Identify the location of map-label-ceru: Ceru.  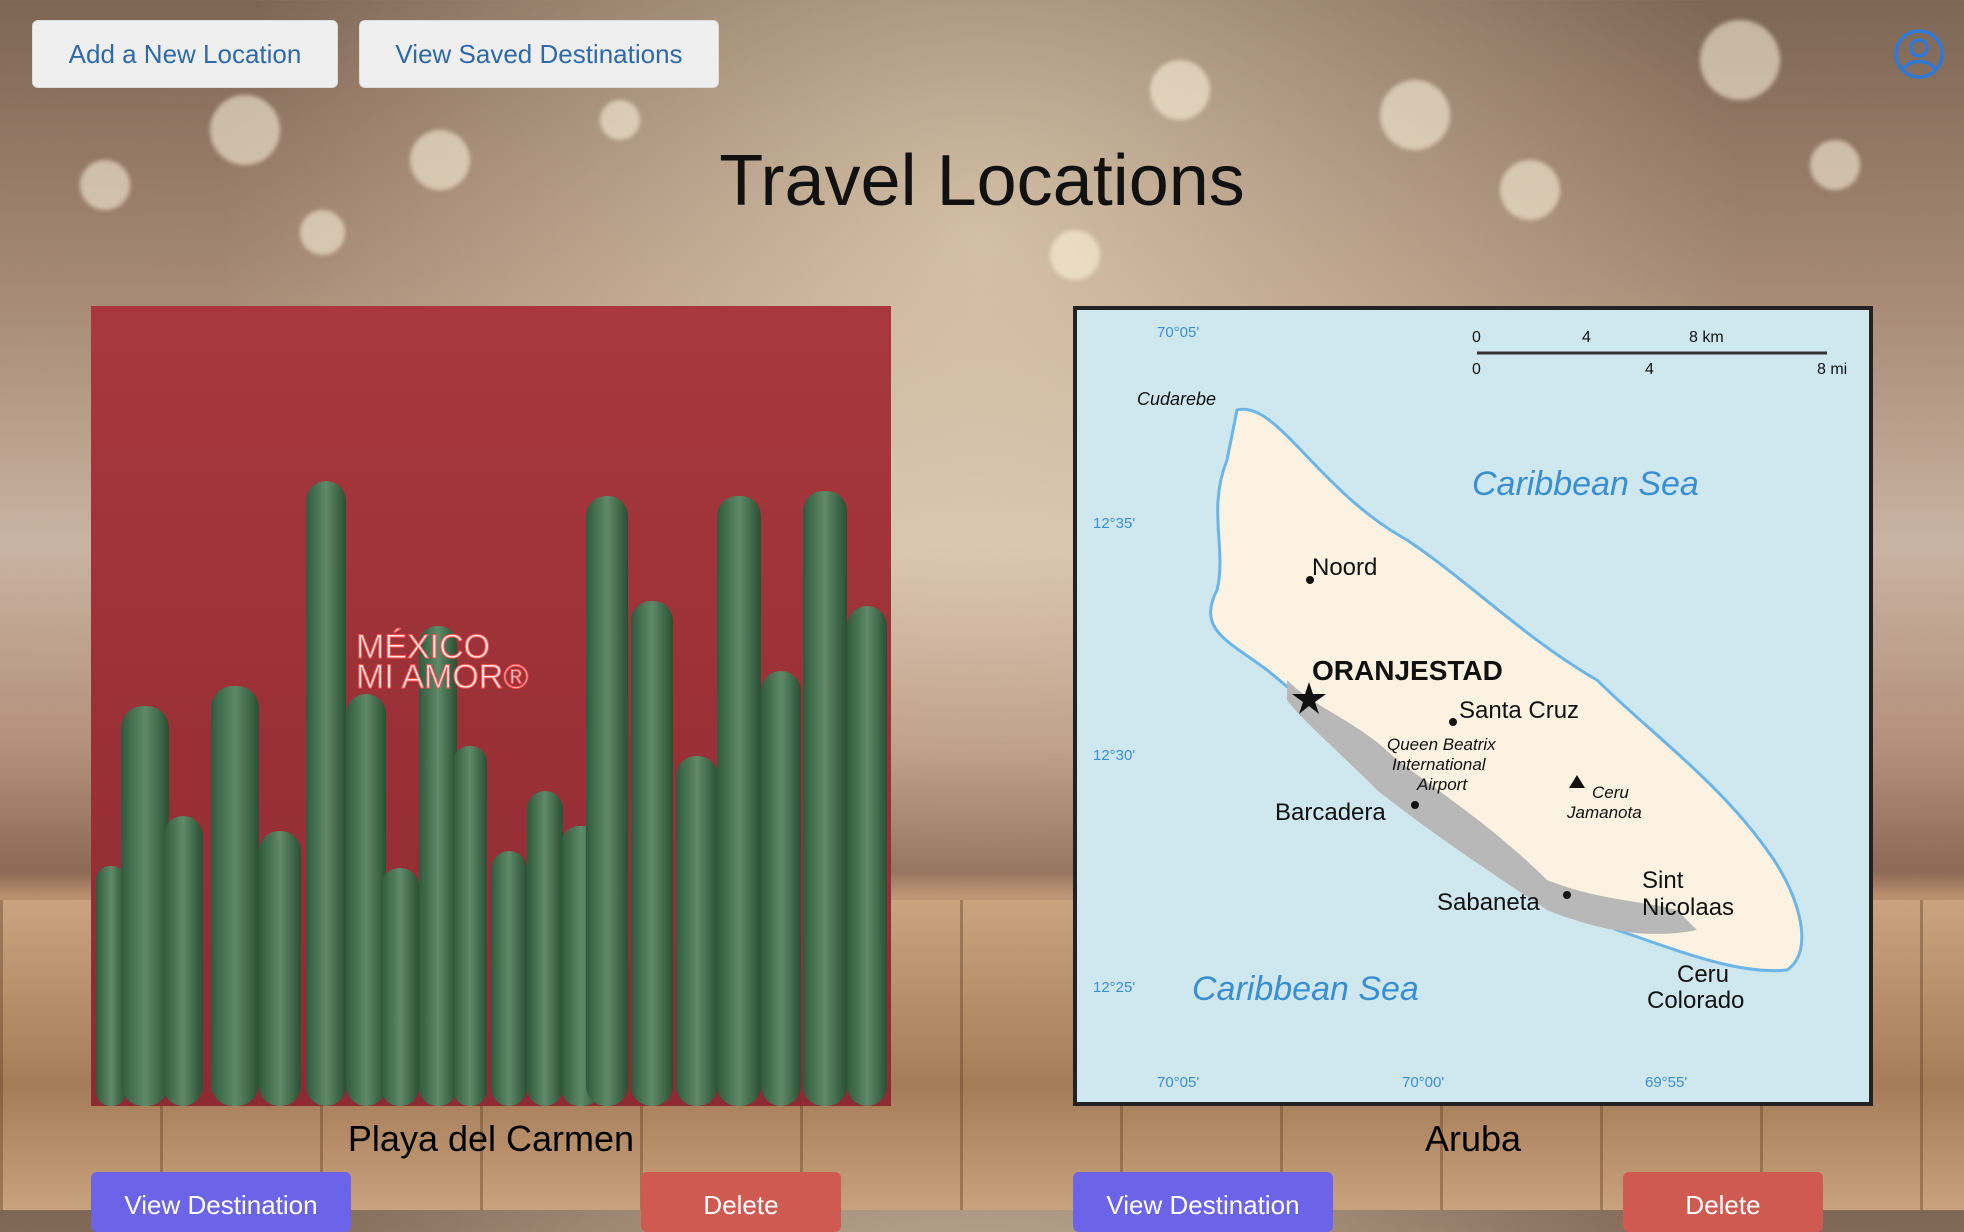
(1703, 974).